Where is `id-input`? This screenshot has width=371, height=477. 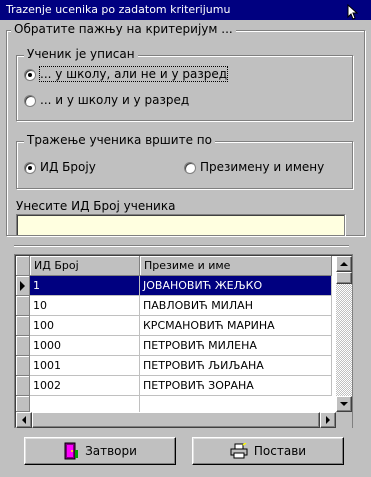 id-input is located at coordinates (180, 225).